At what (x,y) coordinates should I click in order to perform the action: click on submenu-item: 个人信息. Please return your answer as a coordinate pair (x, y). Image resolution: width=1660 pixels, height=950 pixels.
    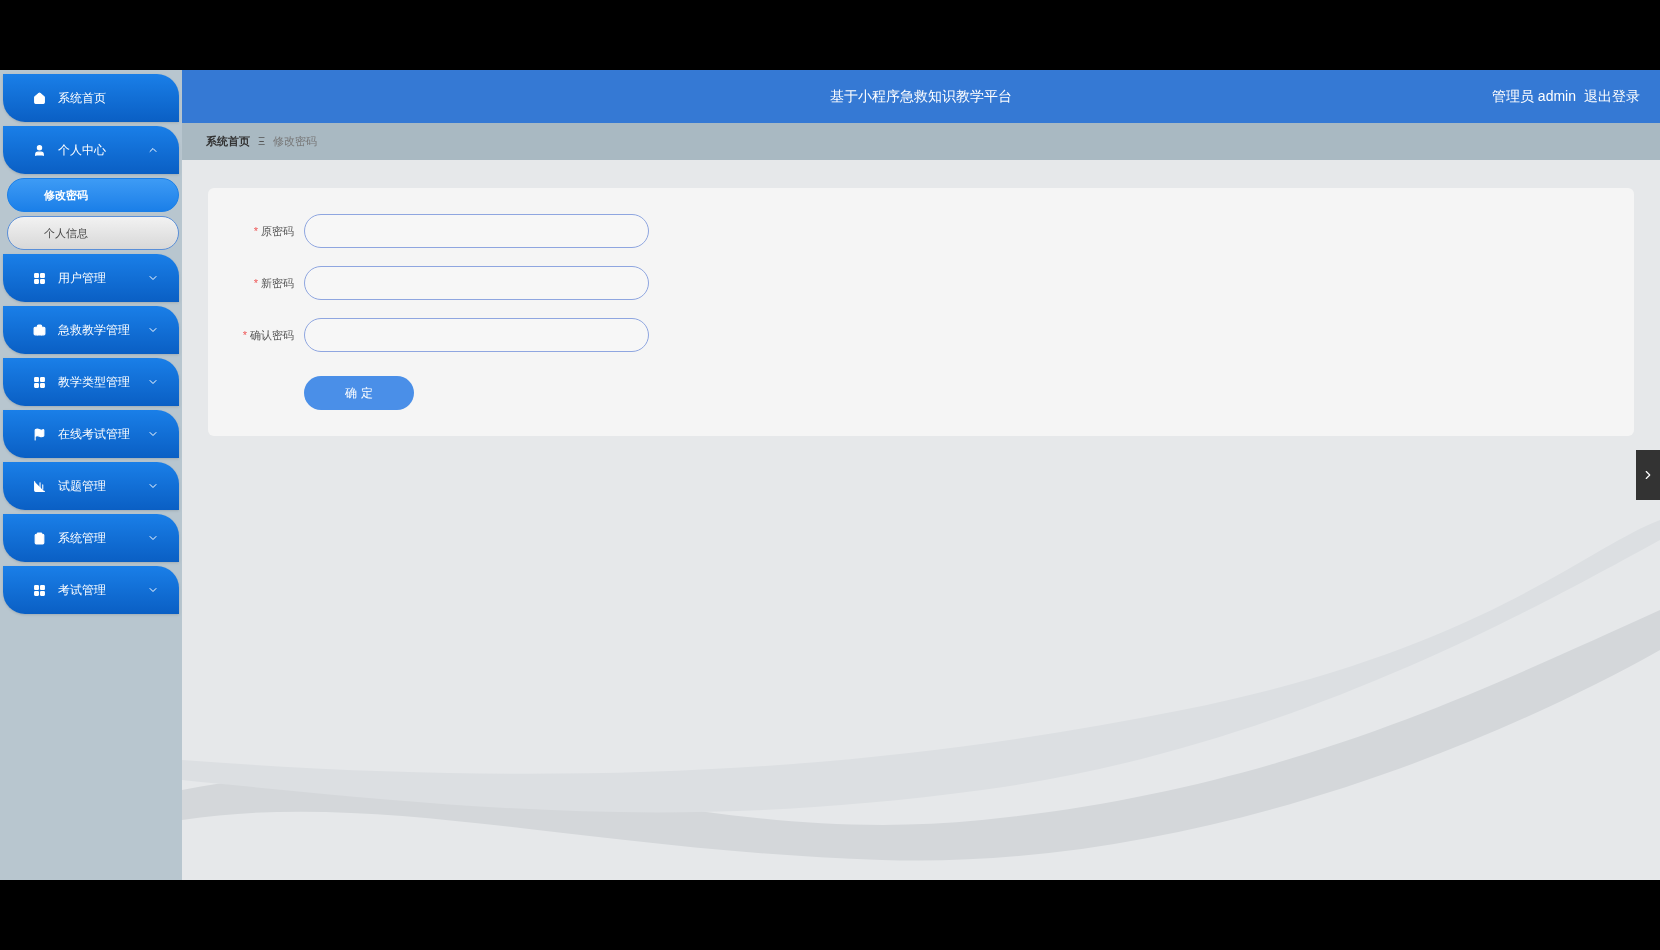
    Looking at the image, I should click on (93, 233).